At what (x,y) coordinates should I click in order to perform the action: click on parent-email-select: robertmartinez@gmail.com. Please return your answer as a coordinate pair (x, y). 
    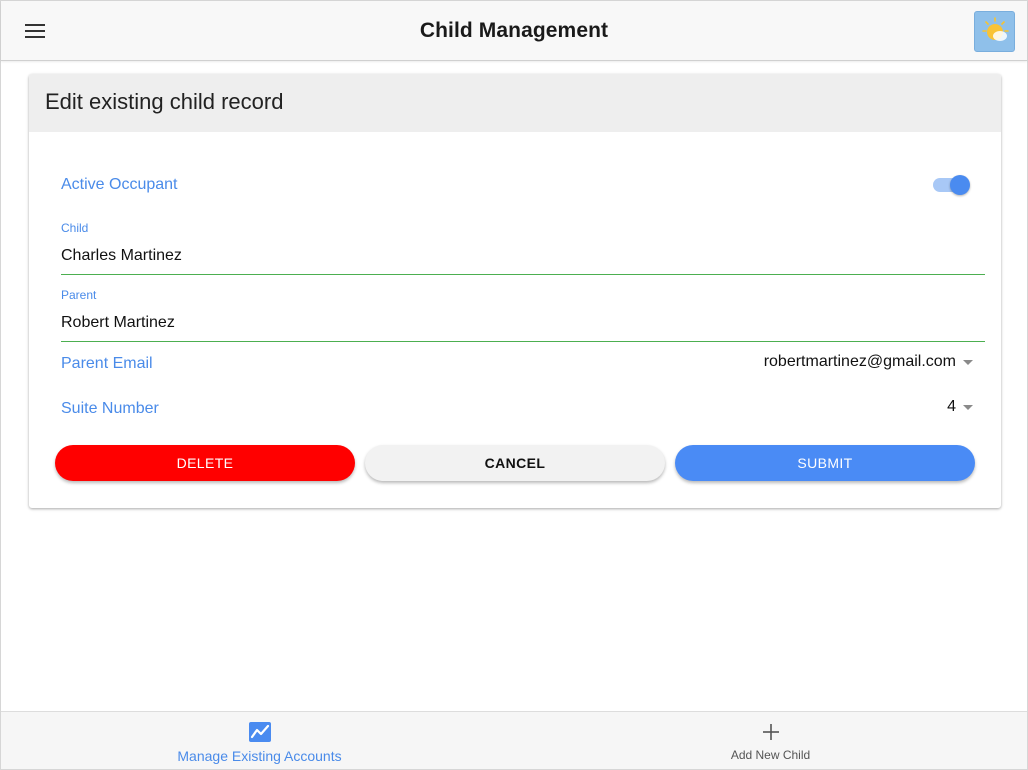
    Looking at the image, I should click on (868, 362).